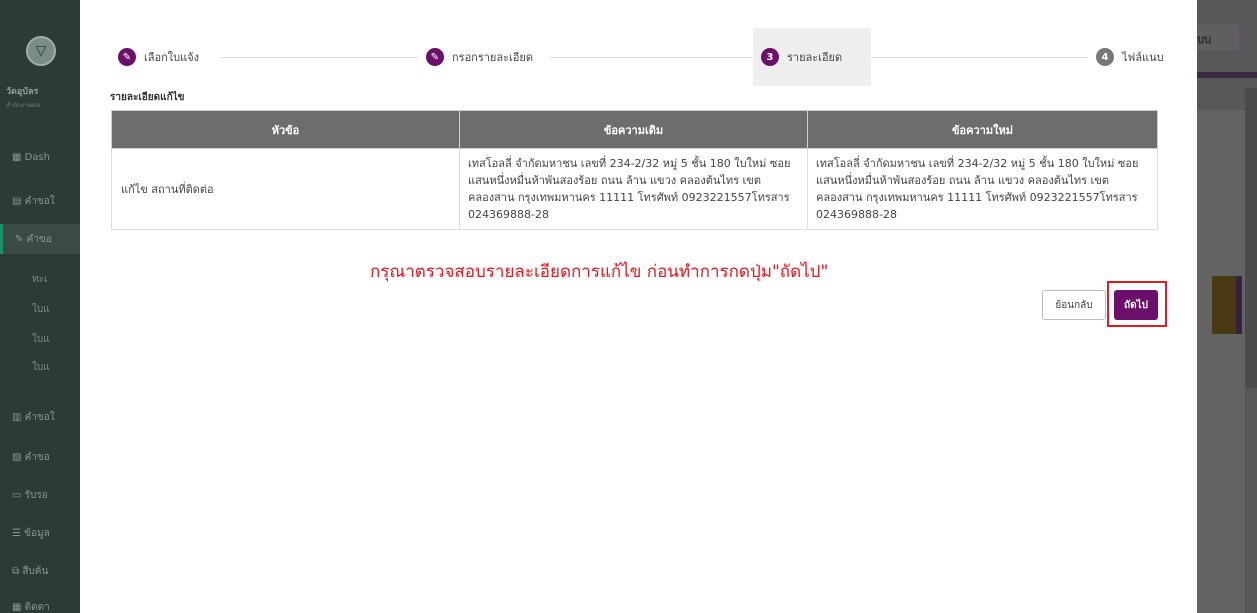  Describe the element at coordinates (40, 201) in the screenshot. I see `sidebar-item-request-1: ▤ คำขอใ` at that location.